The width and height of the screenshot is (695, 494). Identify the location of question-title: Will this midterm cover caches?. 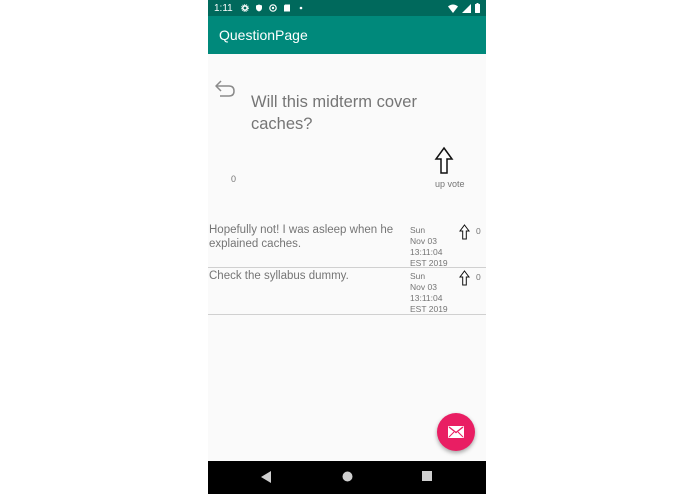
(334, 113).